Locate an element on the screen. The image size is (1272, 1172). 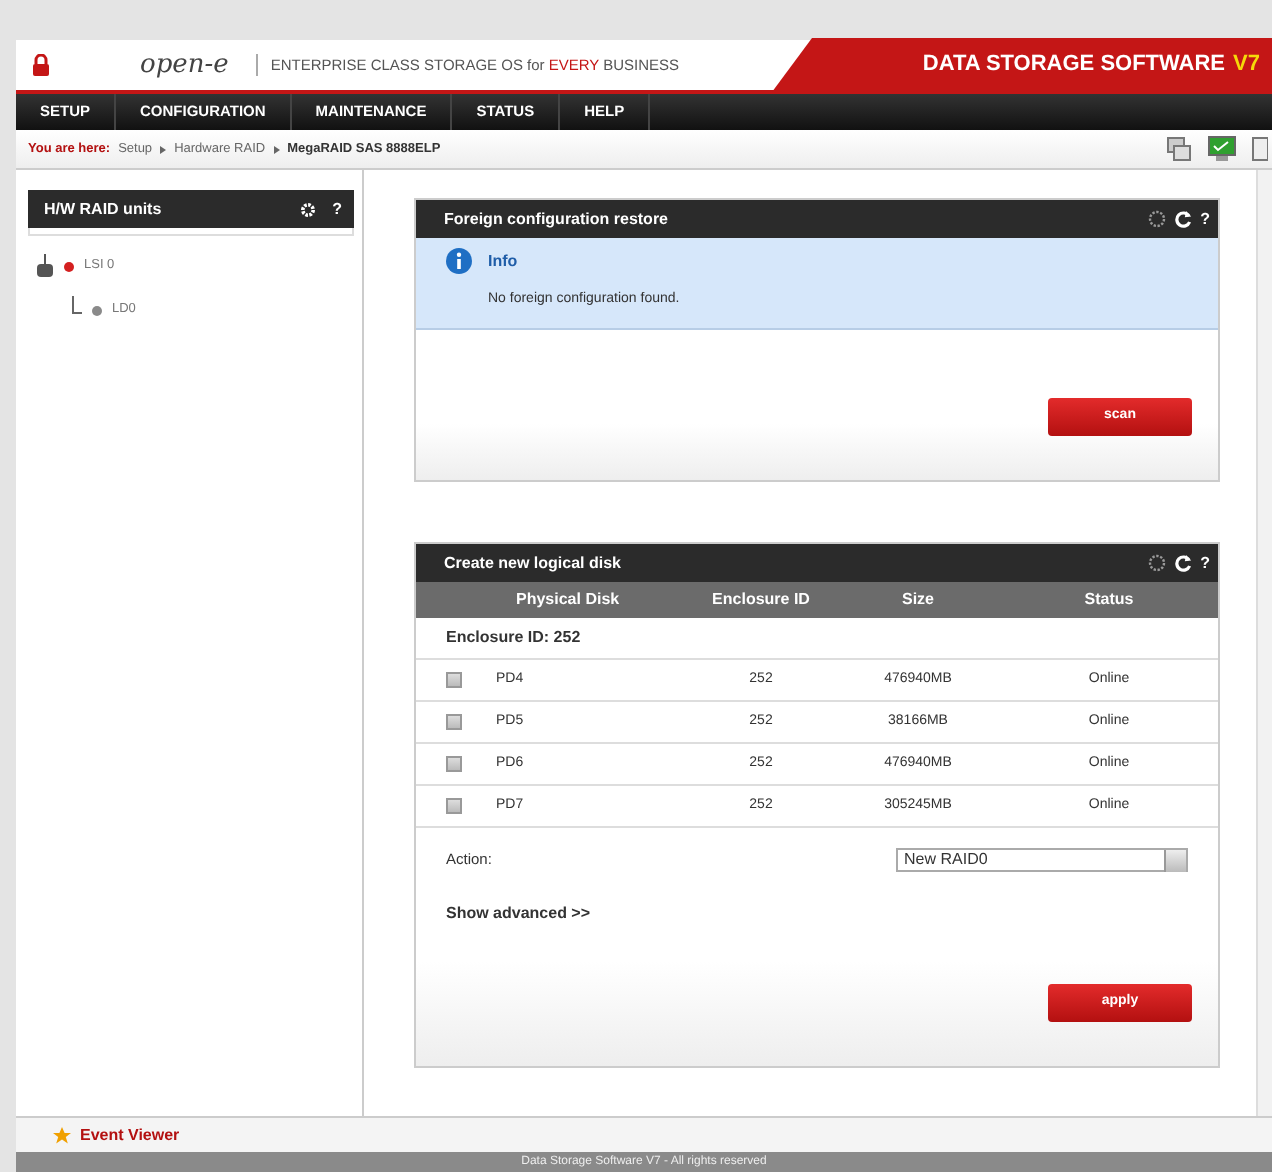
show-advanced-link: Show advanced >> is located at coordinates (518, 913).